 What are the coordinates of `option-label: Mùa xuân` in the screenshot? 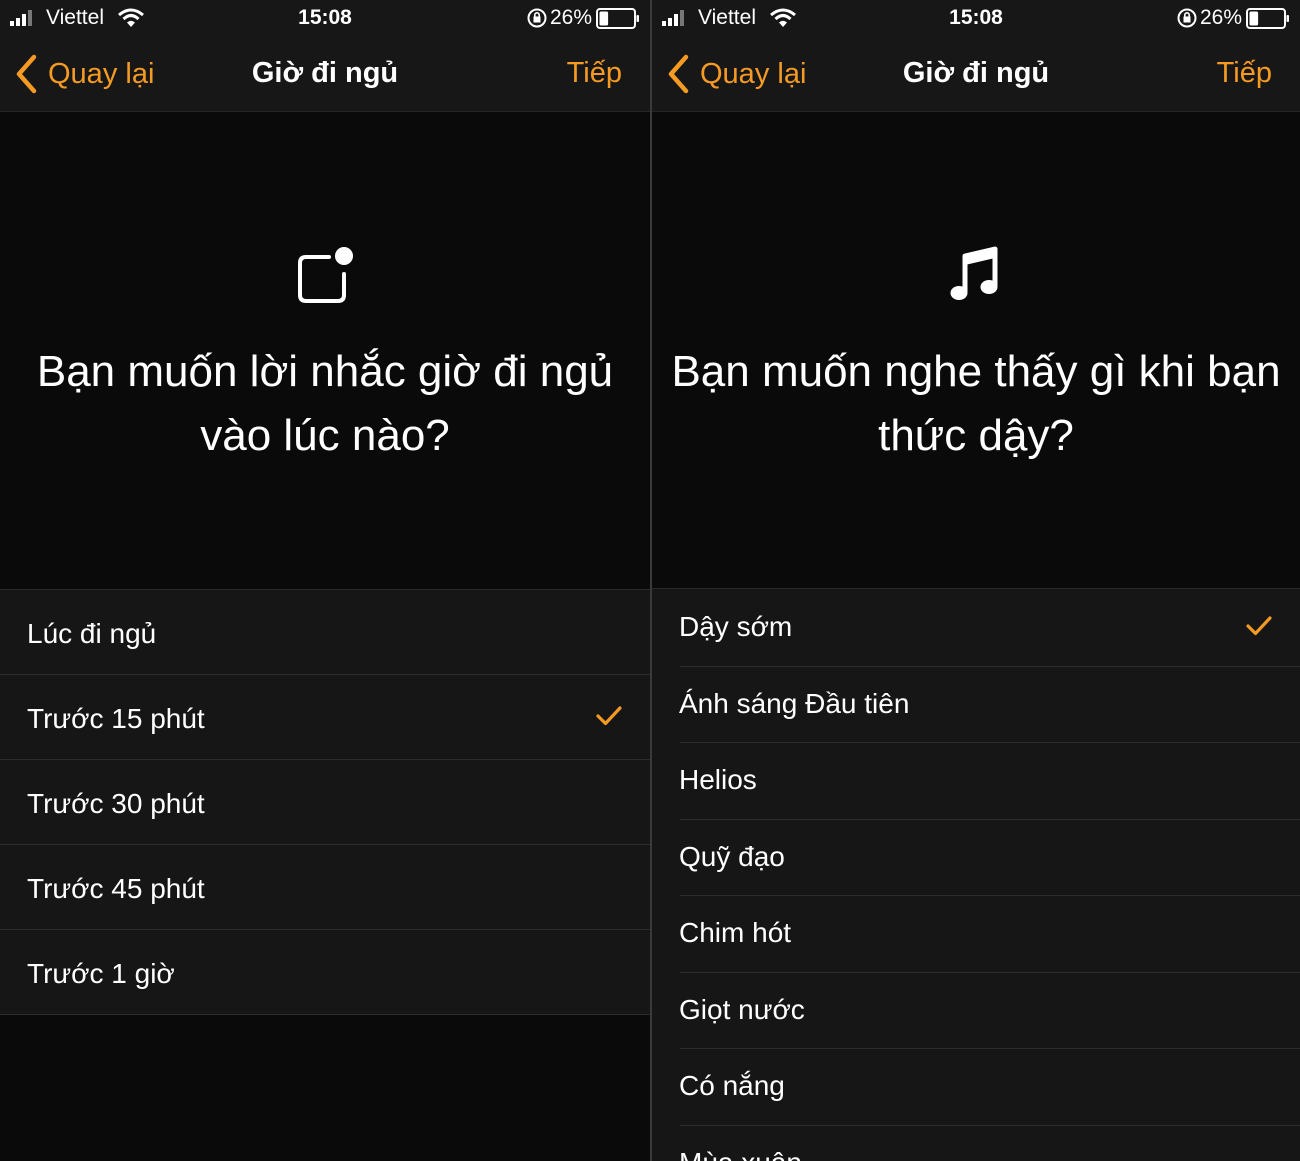 It's located at (740, 1154).